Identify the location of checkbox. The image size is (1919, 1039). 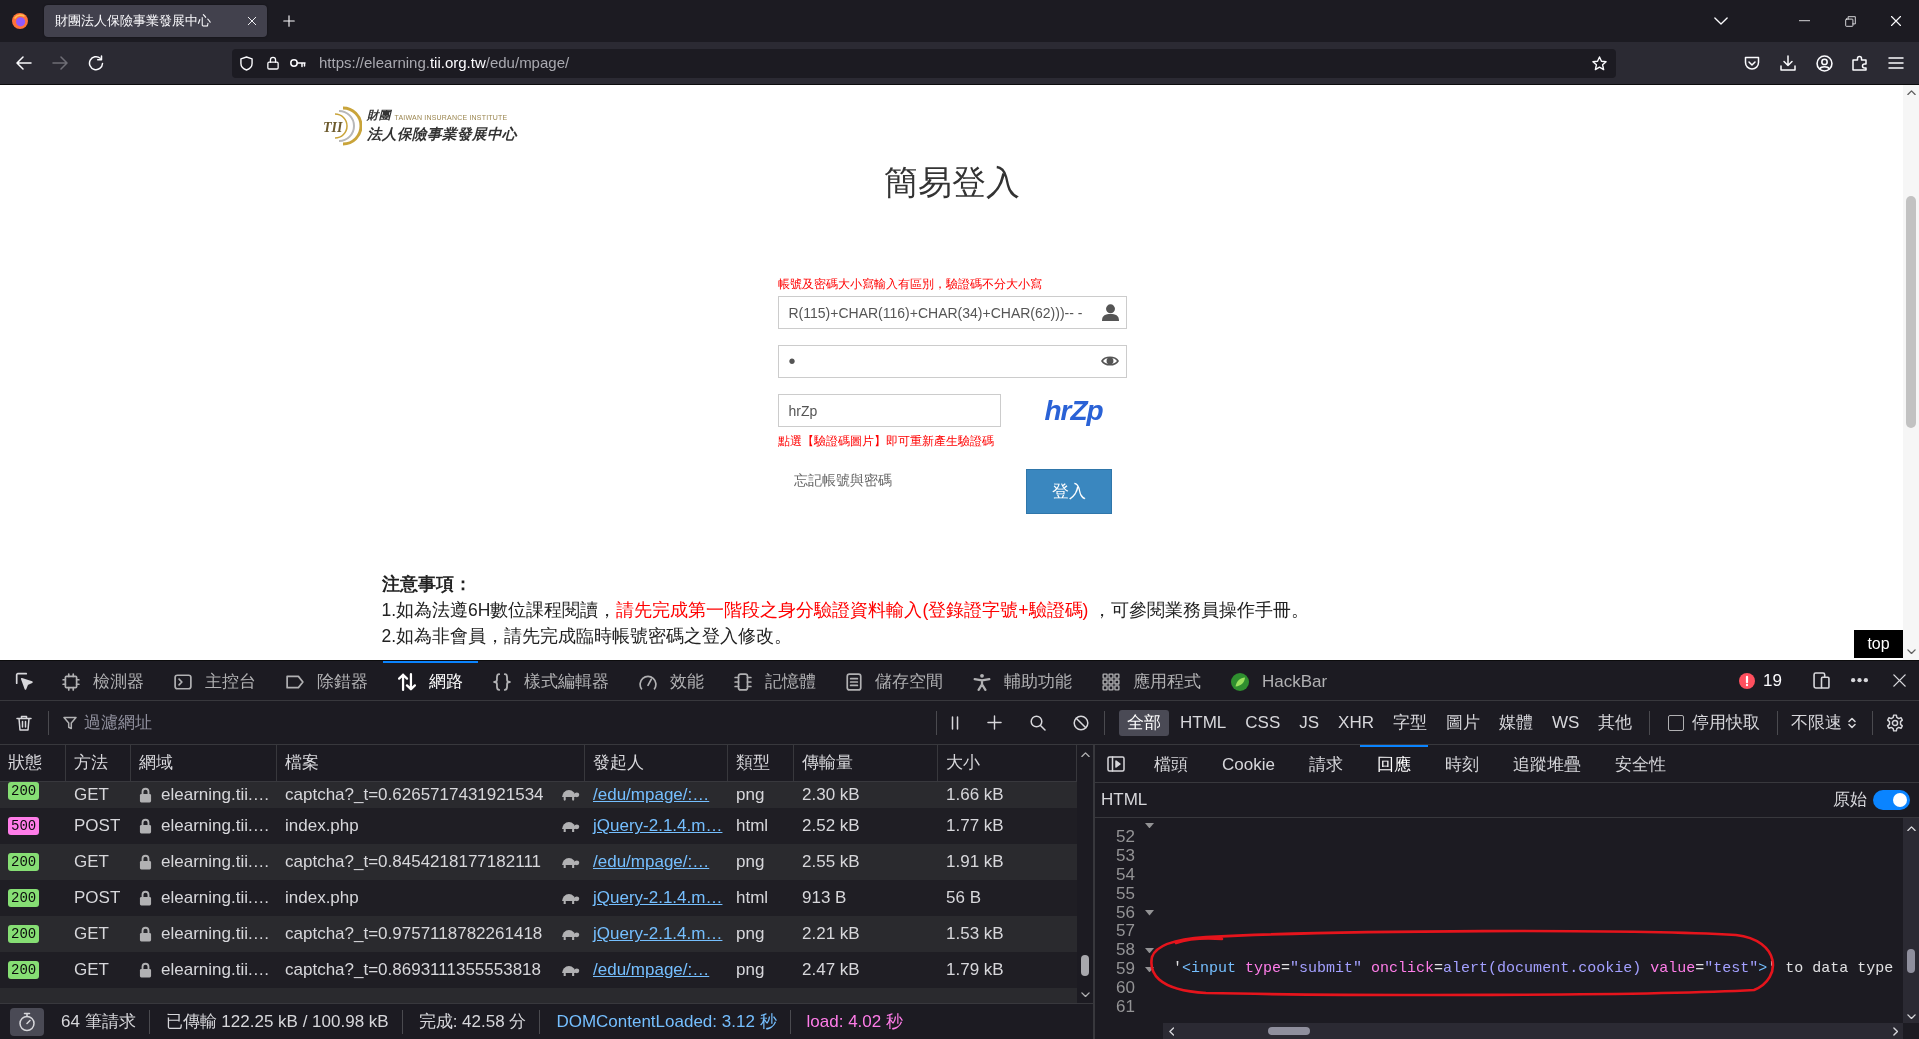
(1676, 722).